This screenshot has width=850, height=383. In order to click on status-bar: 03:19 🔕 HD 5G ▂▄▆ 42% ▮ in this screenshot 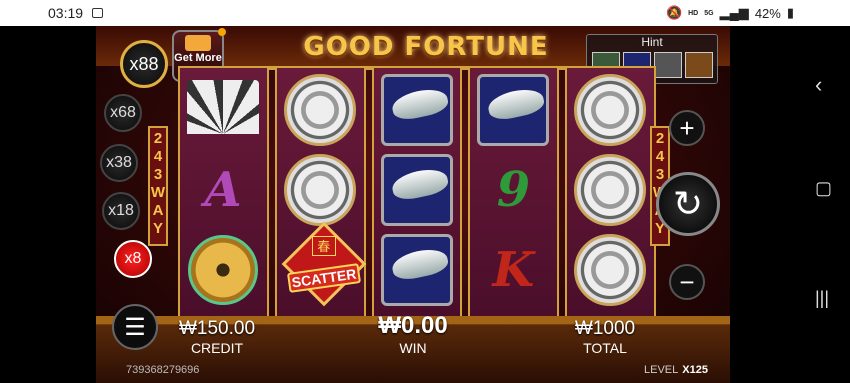, I will do `click(425, 13)`.